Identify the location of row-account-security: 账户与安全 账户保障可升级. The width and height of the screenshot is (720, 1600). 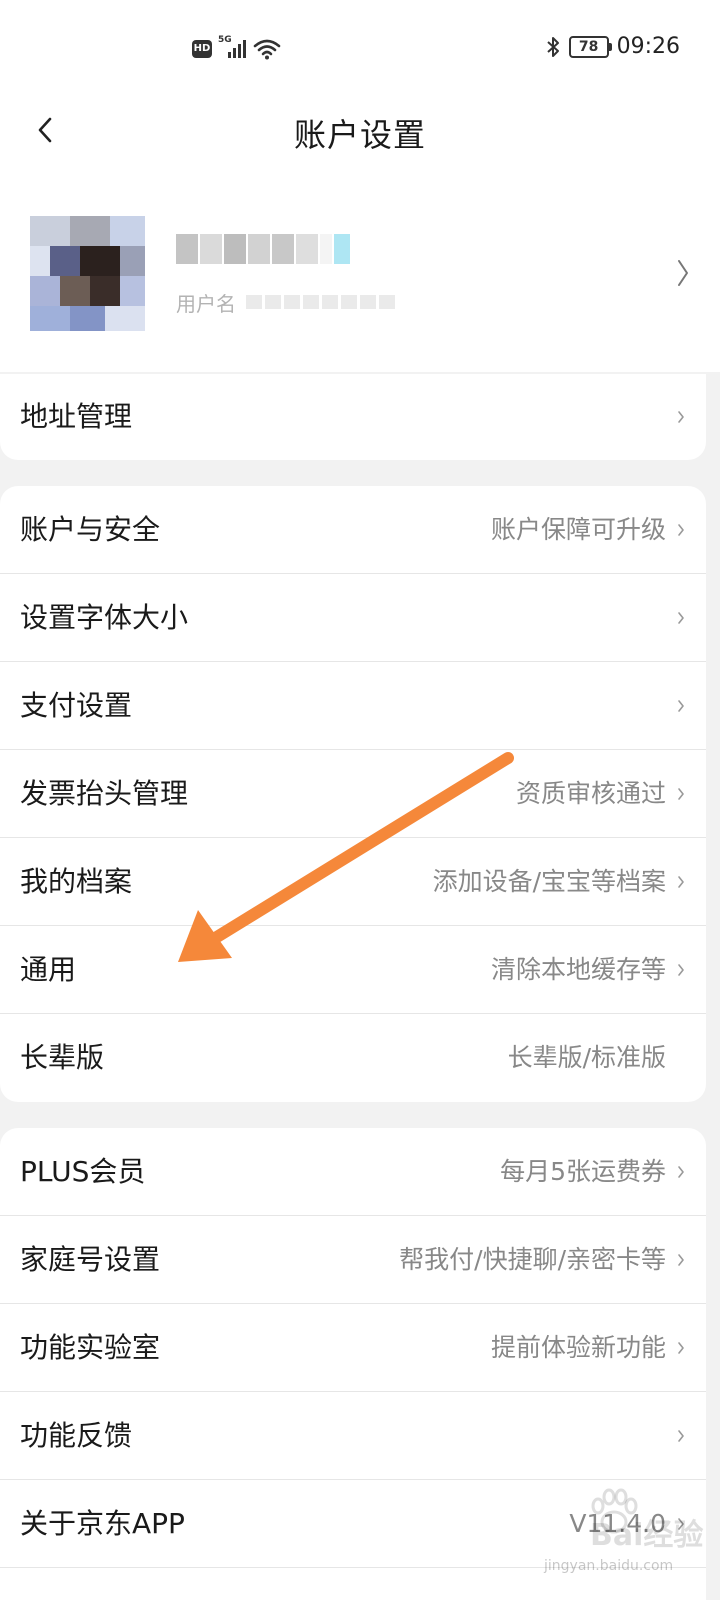
(353, 530).